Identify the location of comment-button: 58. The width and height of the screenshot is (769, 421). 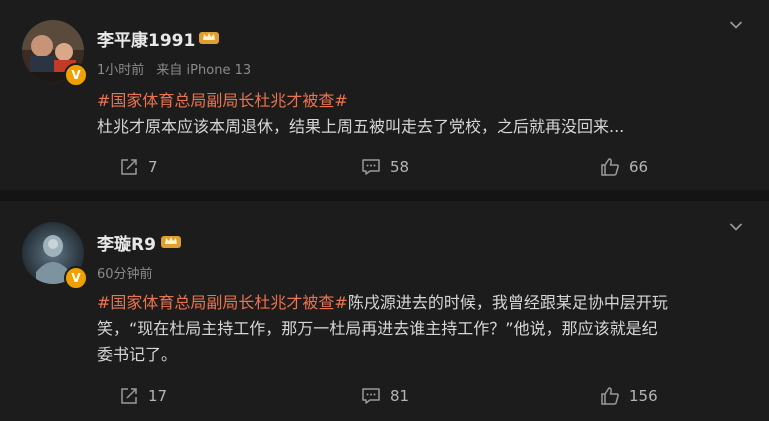
(385, 167).